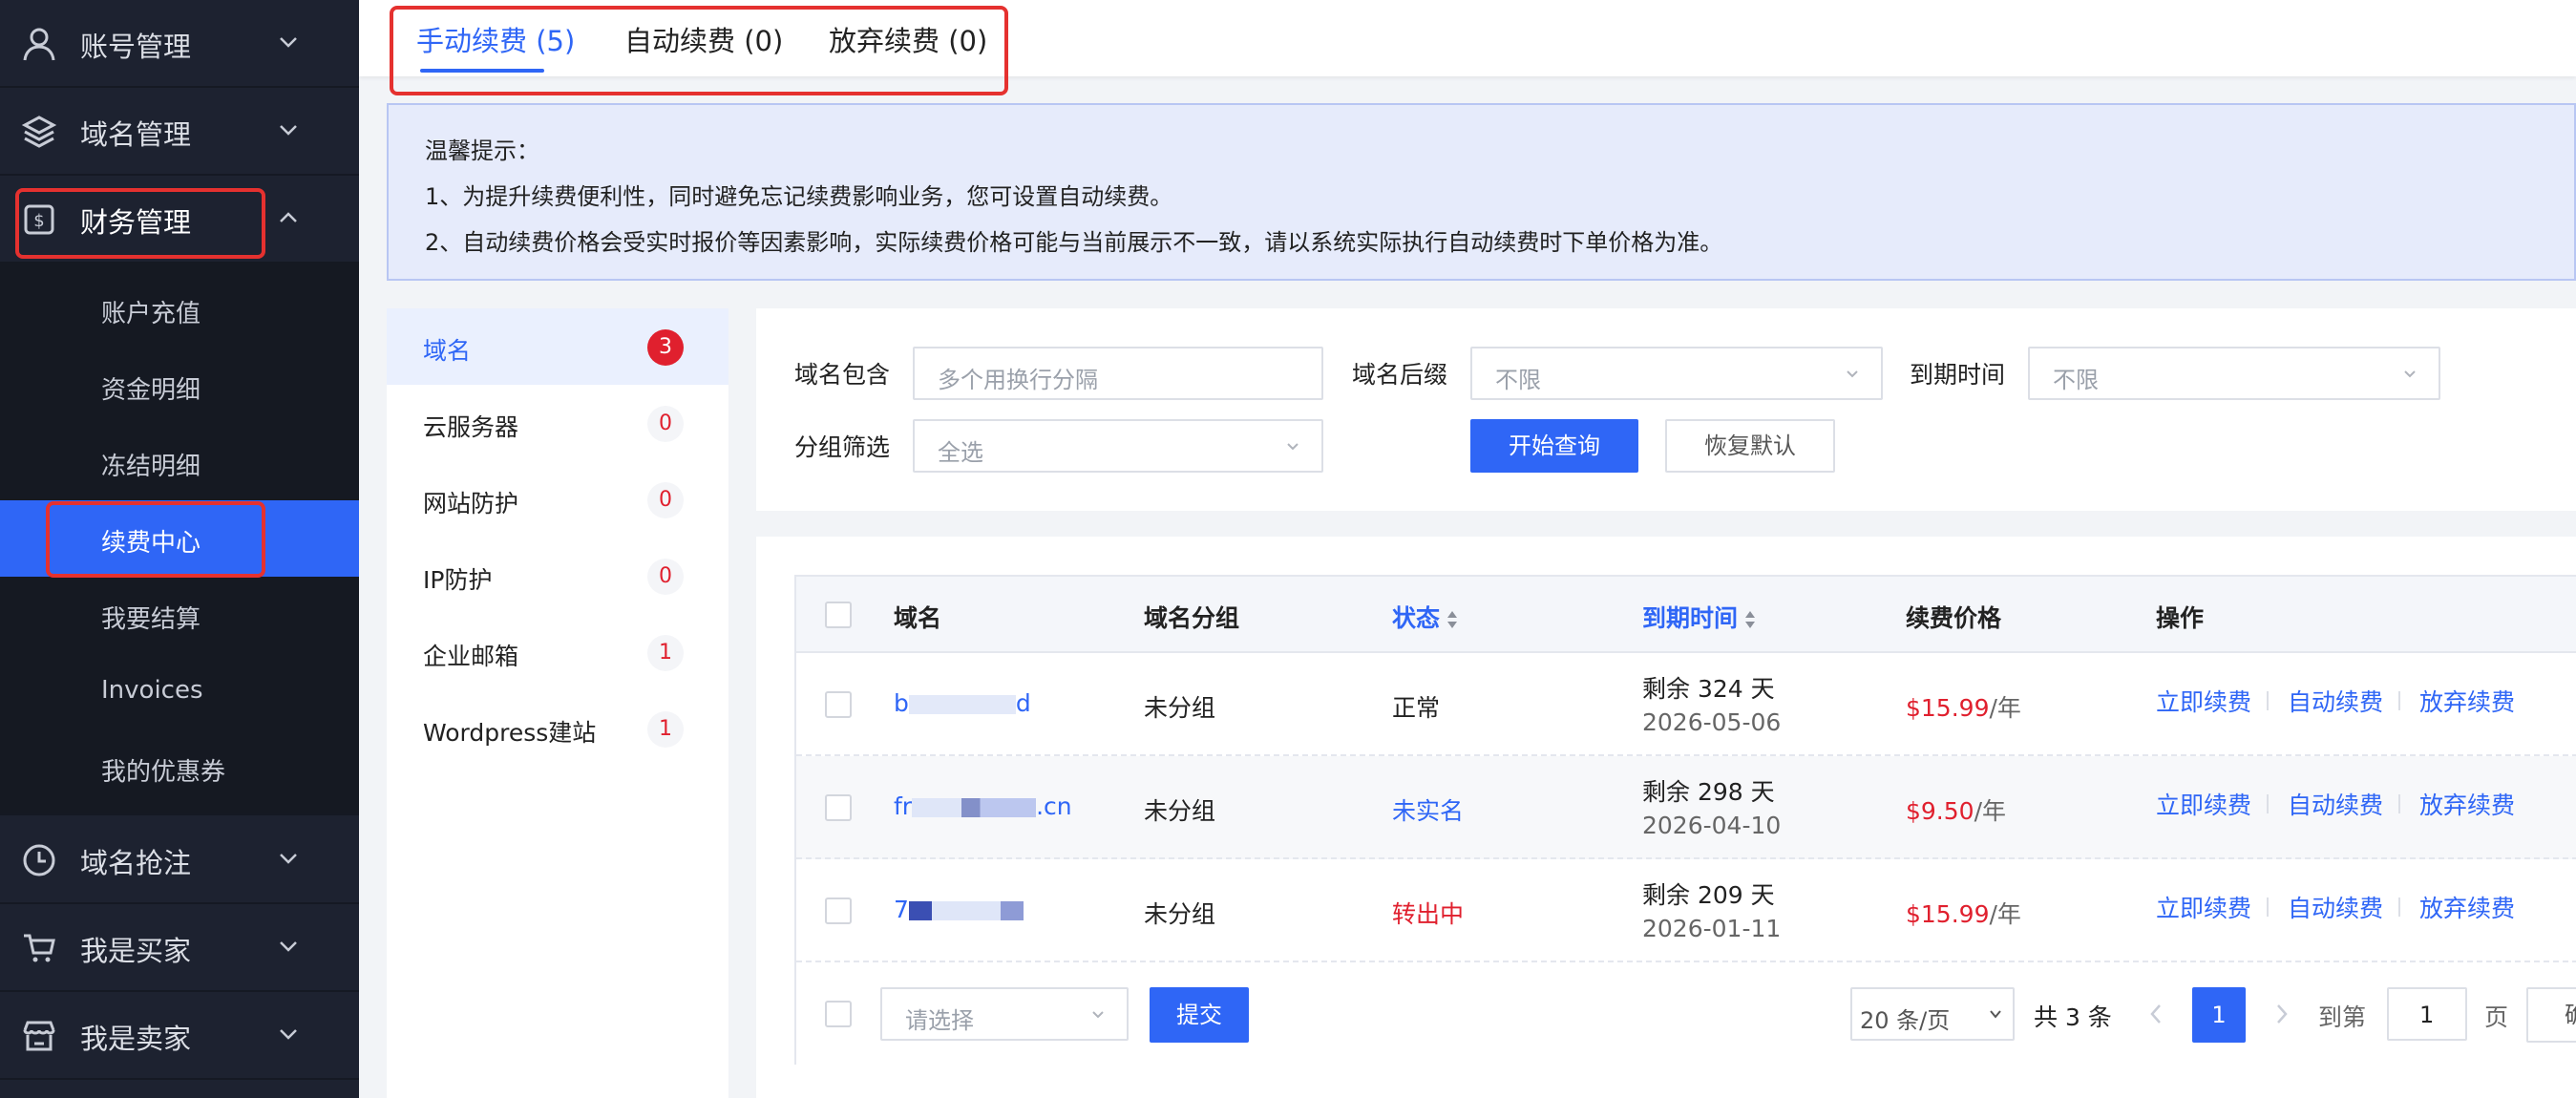 The width and height of the screenshot is (2576, 1098). Describe the element at coordinates (557, 499) in the screenshot. I see `category-website-protection: 网站防护 0` at that location.